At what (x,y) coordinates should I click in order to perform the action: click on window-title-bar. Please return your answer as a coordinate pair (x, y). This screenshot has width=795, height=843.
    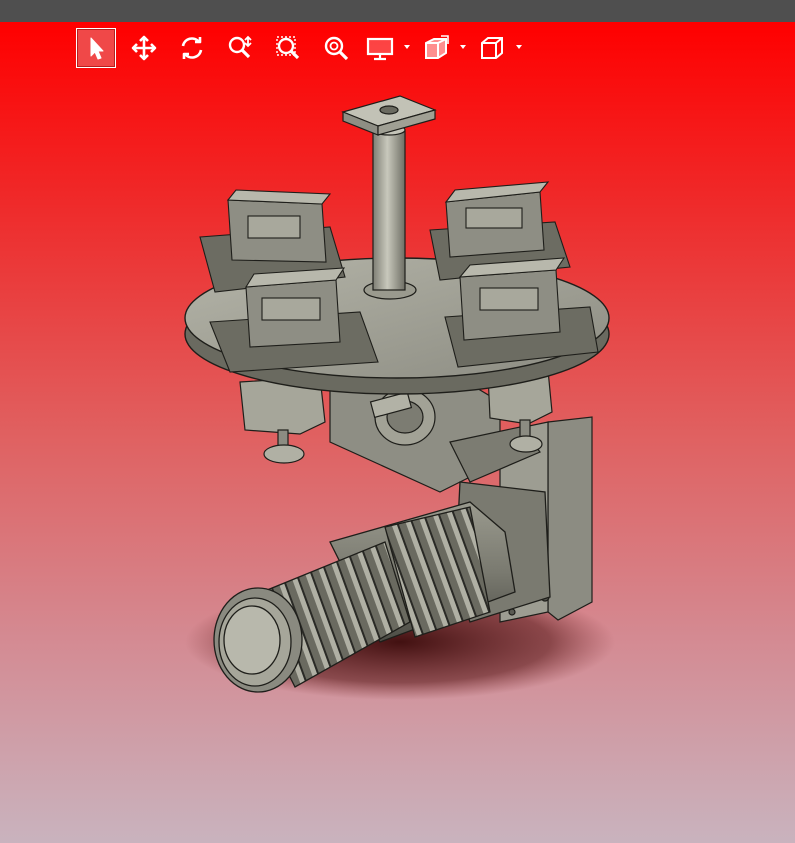
    Looking at the image, I should click on (397, 11).